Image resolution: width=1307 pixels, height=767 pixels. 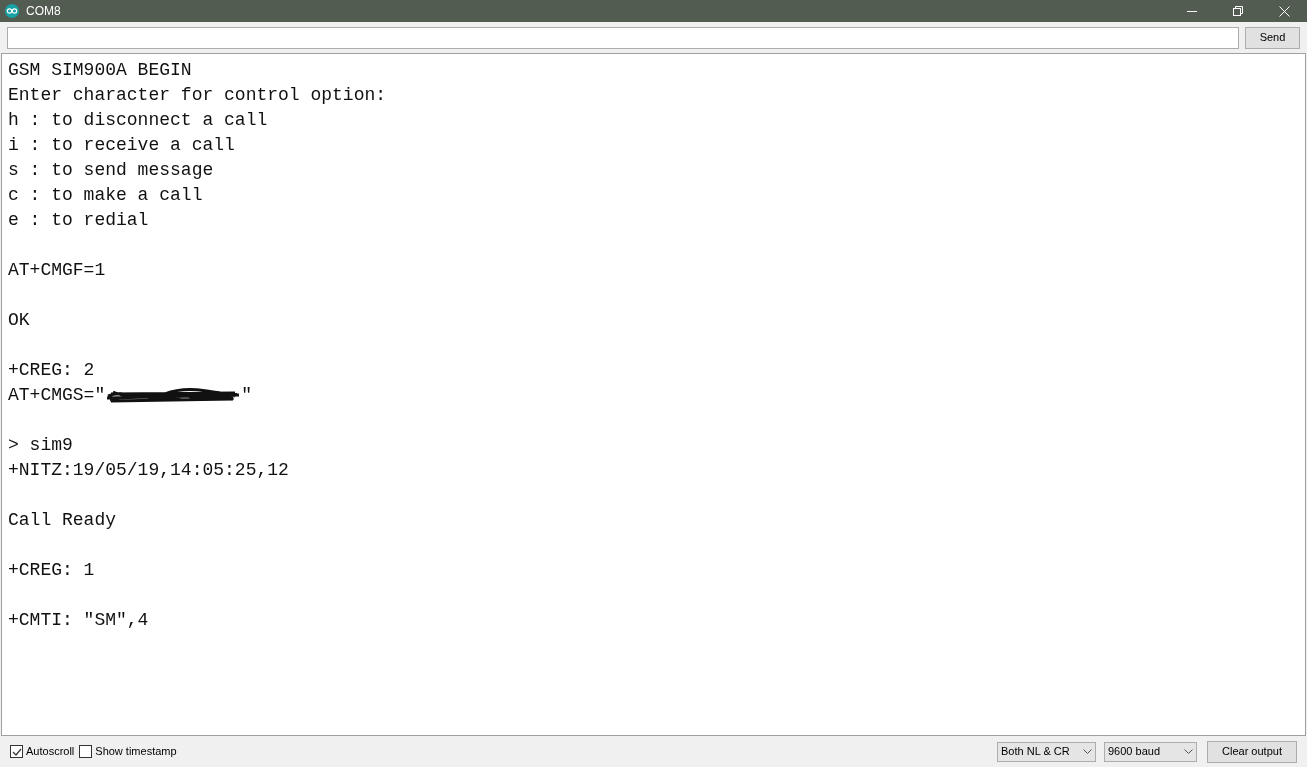 What do you see at coordinates (62, 520) in the screenshot?
I see `output-line: Call Ready` at bounding box center [62, 520].